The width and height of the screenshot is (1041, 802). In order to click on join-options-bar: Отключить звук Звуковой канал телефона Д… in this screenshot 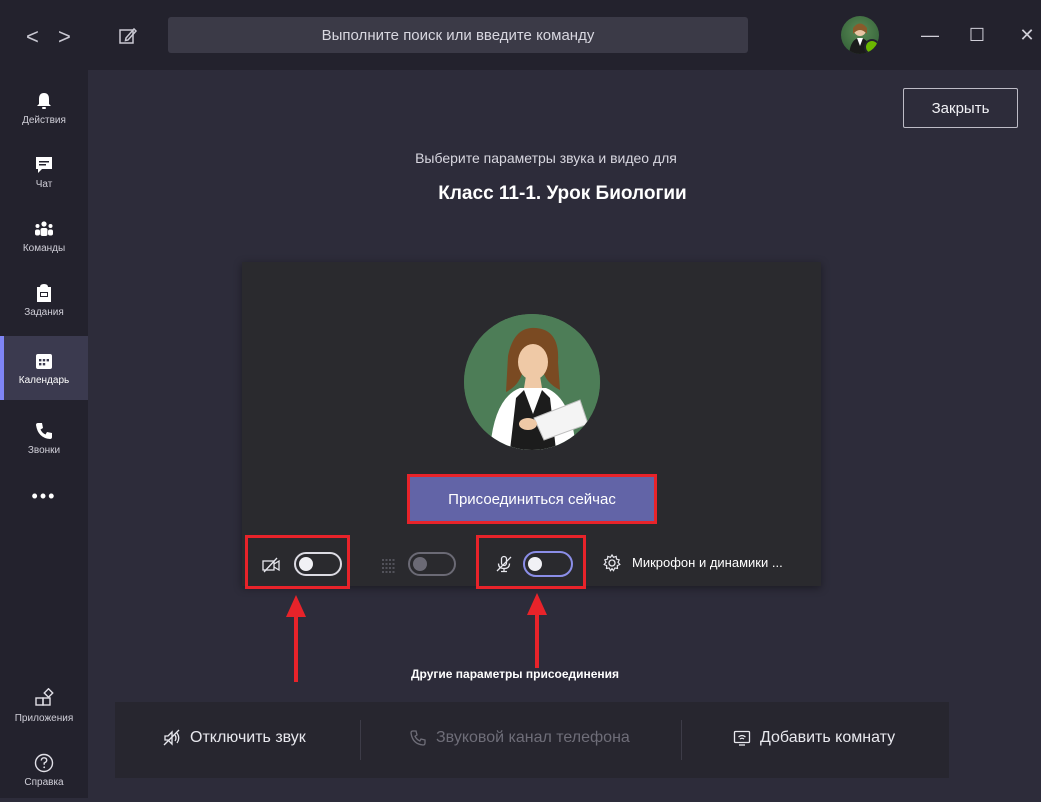, I will do `click(532, 740)`.